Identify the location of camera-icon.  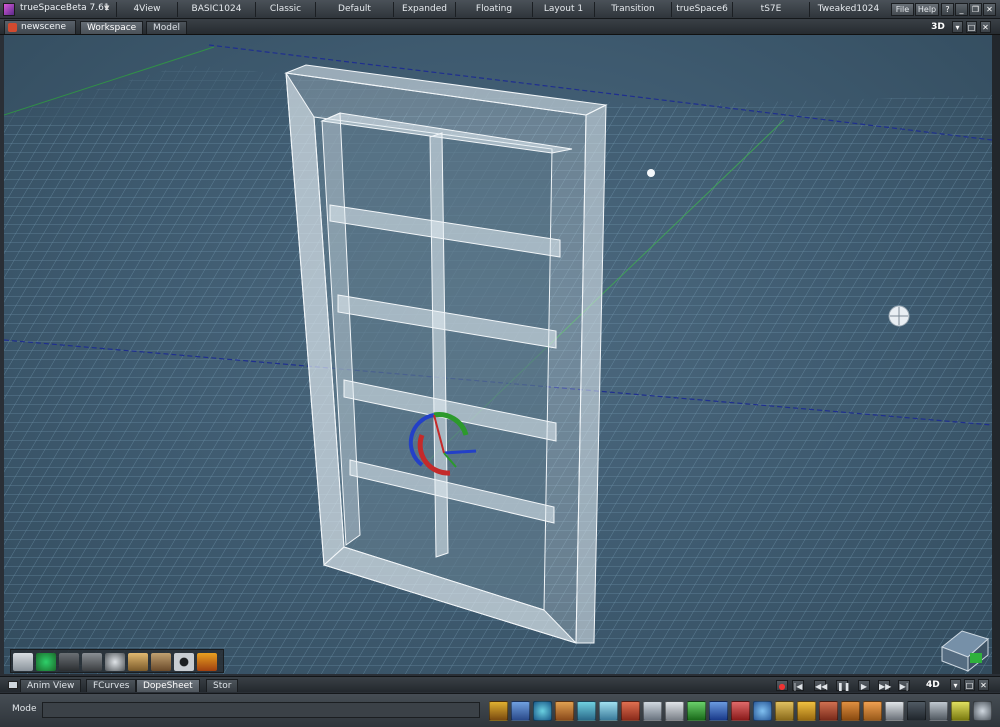
(806, 711).